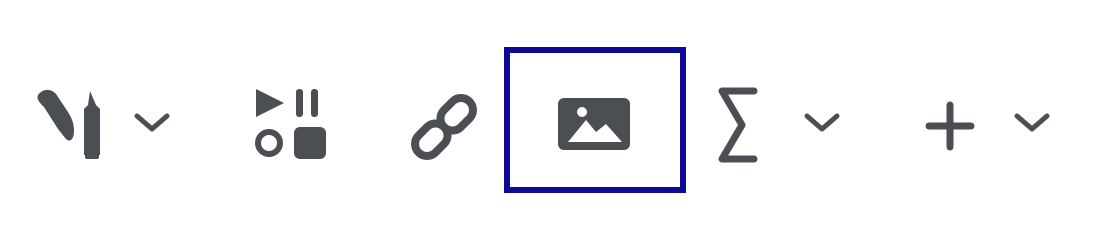 The height and width of the screenshot is (248, 1094). What do you see at coordinates (990, 120) in the screenshot?
I see `insert-dropdown-button` at bounding box center [990, 120].